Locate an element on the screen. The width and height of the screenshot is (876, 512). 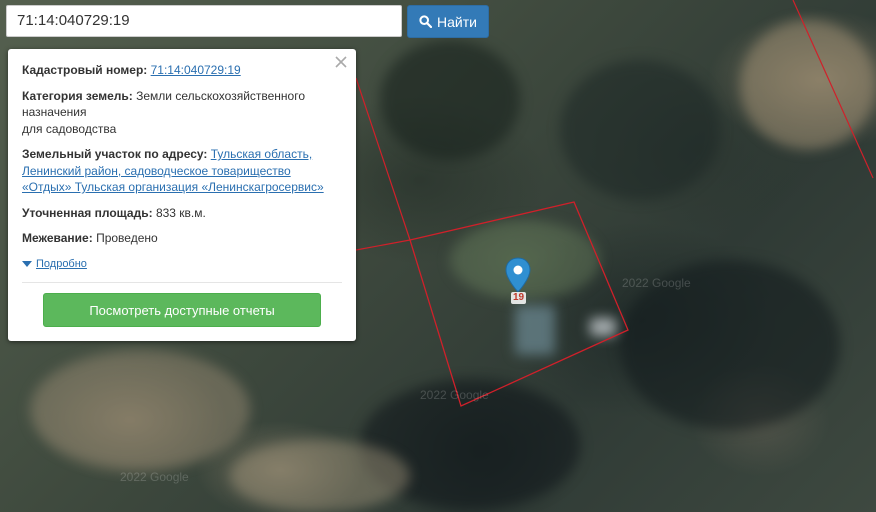
caret-down-icon is located at coordinates (27, 263).